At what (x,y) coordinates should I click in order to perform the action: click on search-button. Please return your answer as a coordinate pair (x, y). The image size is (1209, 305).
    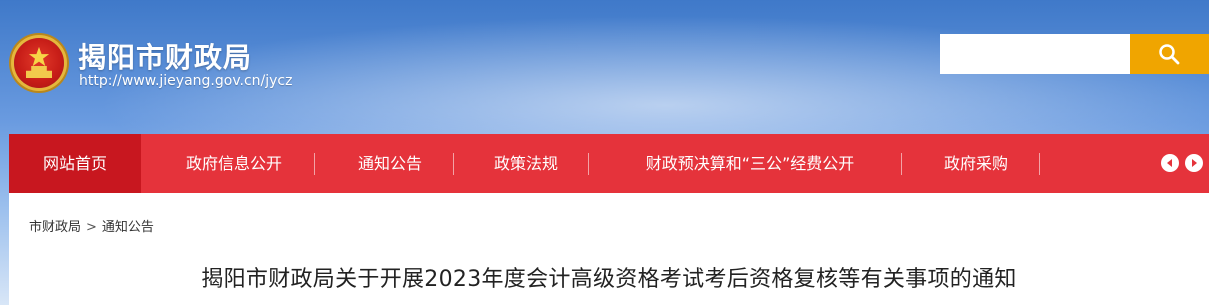
    Looking at the image, I should click on (1169, 54).